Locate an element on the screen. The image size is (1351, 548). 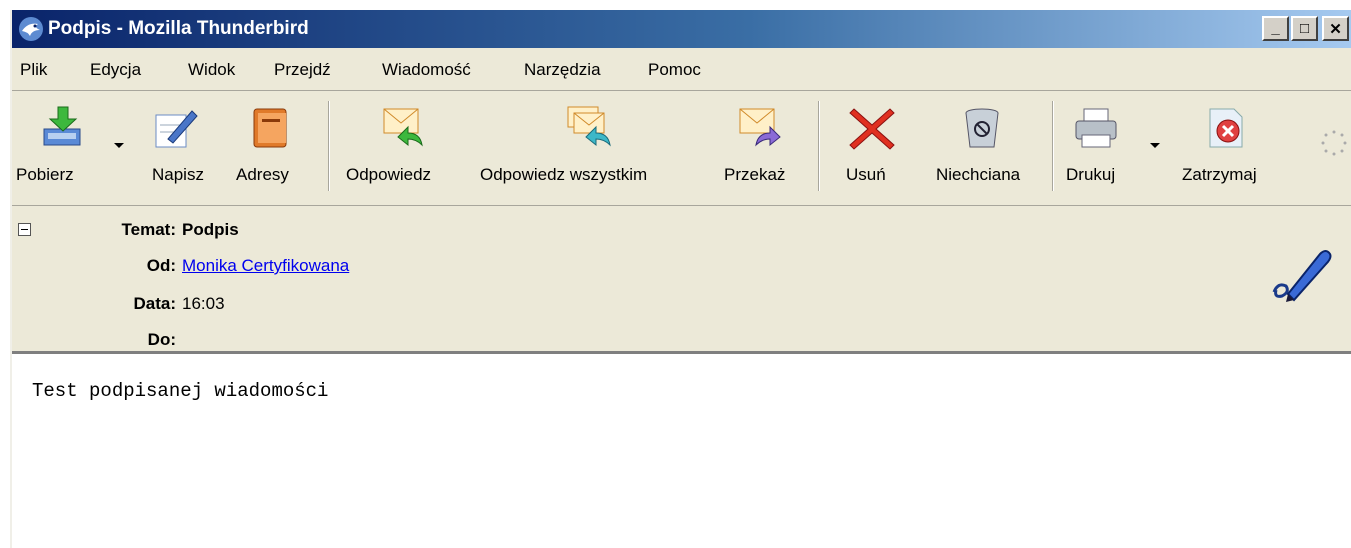
get-mail-label: Pobierz is located at coordinates (45, 174).